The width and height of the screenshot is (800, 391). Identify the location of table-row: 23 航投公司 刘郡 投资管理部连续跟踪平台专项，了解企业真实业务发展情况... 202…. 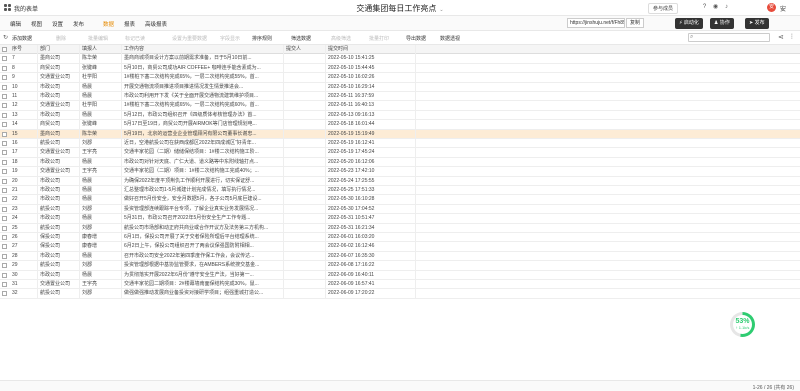
(400, 209).